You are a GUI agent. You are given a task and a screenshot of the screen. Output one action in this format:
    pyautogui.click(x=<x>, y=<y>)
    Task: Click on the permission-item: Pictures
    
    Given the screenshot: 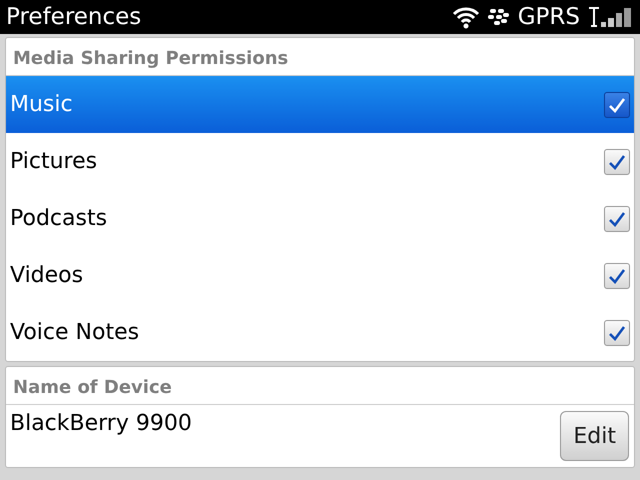 What is the action you would take?
    pyautogui.click(x=320, y=161)
    